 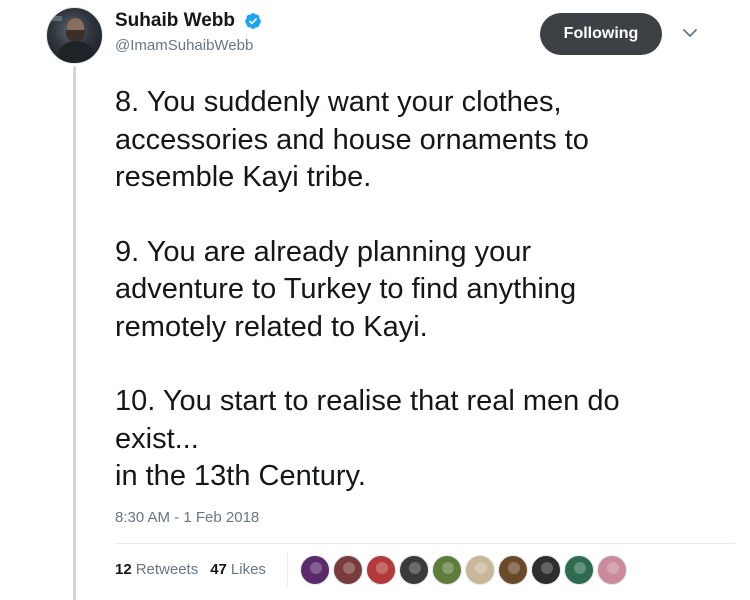 What do you see at coordinates (425, 543) in the screenshot?
I see `divider` at bounding box center [425, 543].